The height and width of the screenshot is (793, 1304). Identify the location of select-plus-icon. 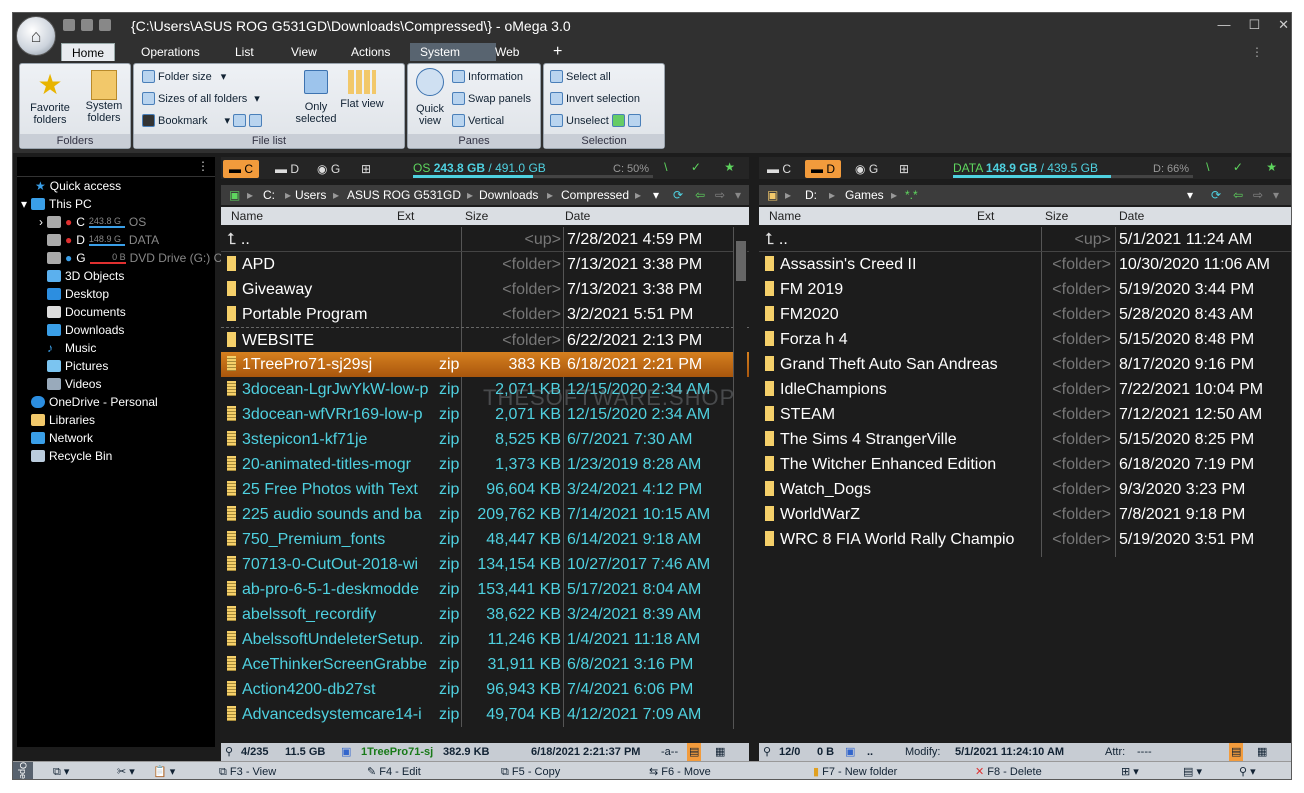
(618, 120).